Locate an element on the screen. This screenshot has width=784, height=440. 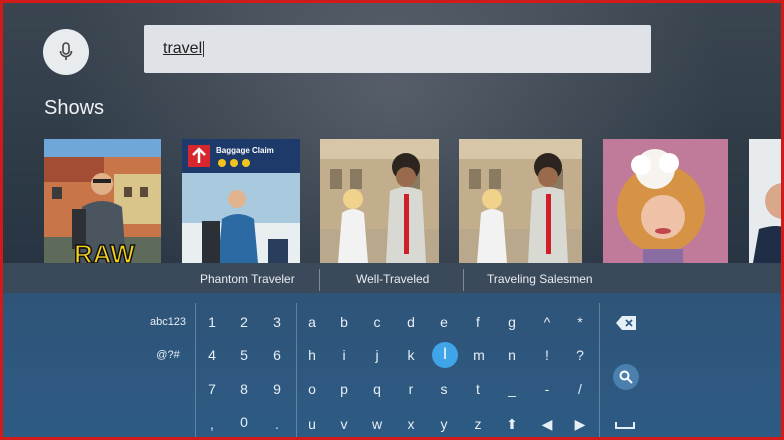
key: , is located at coordinates (212, 424).